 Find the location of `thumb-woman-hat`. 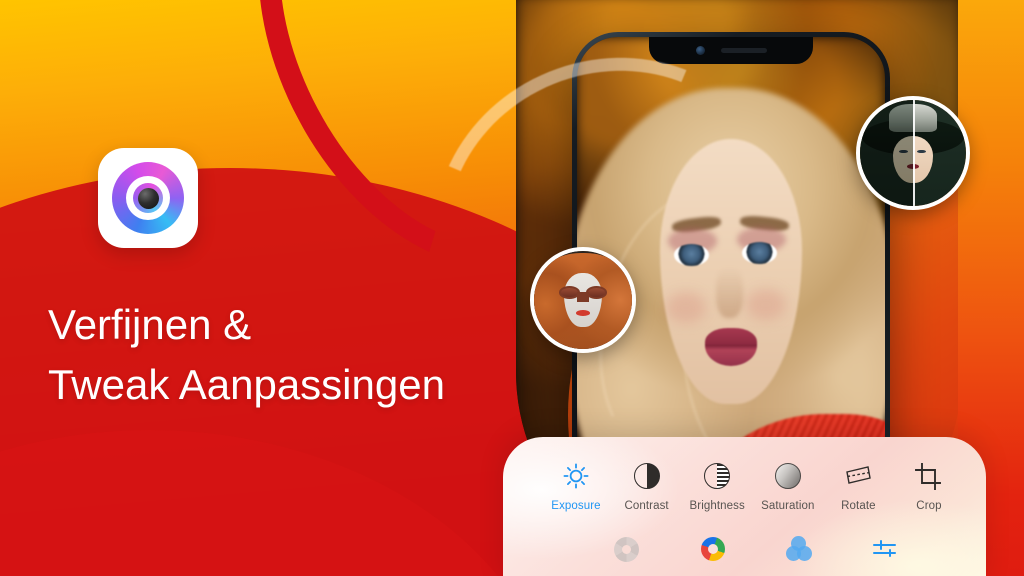

thumb-woman-hat is located at coordinates (913, 153).